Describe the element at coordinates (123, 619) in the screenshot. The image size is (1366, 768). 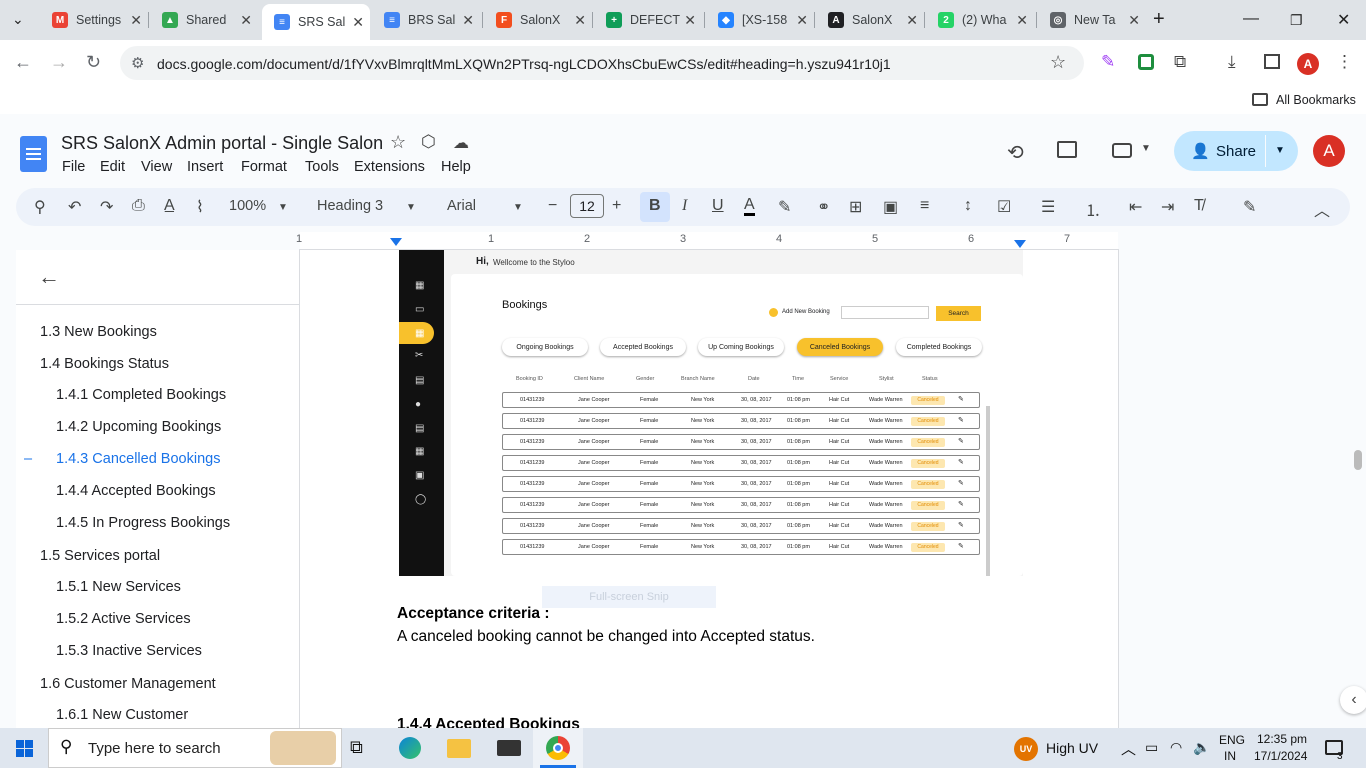
I see `outline-item: 1.5.2 Active Services` at that location.